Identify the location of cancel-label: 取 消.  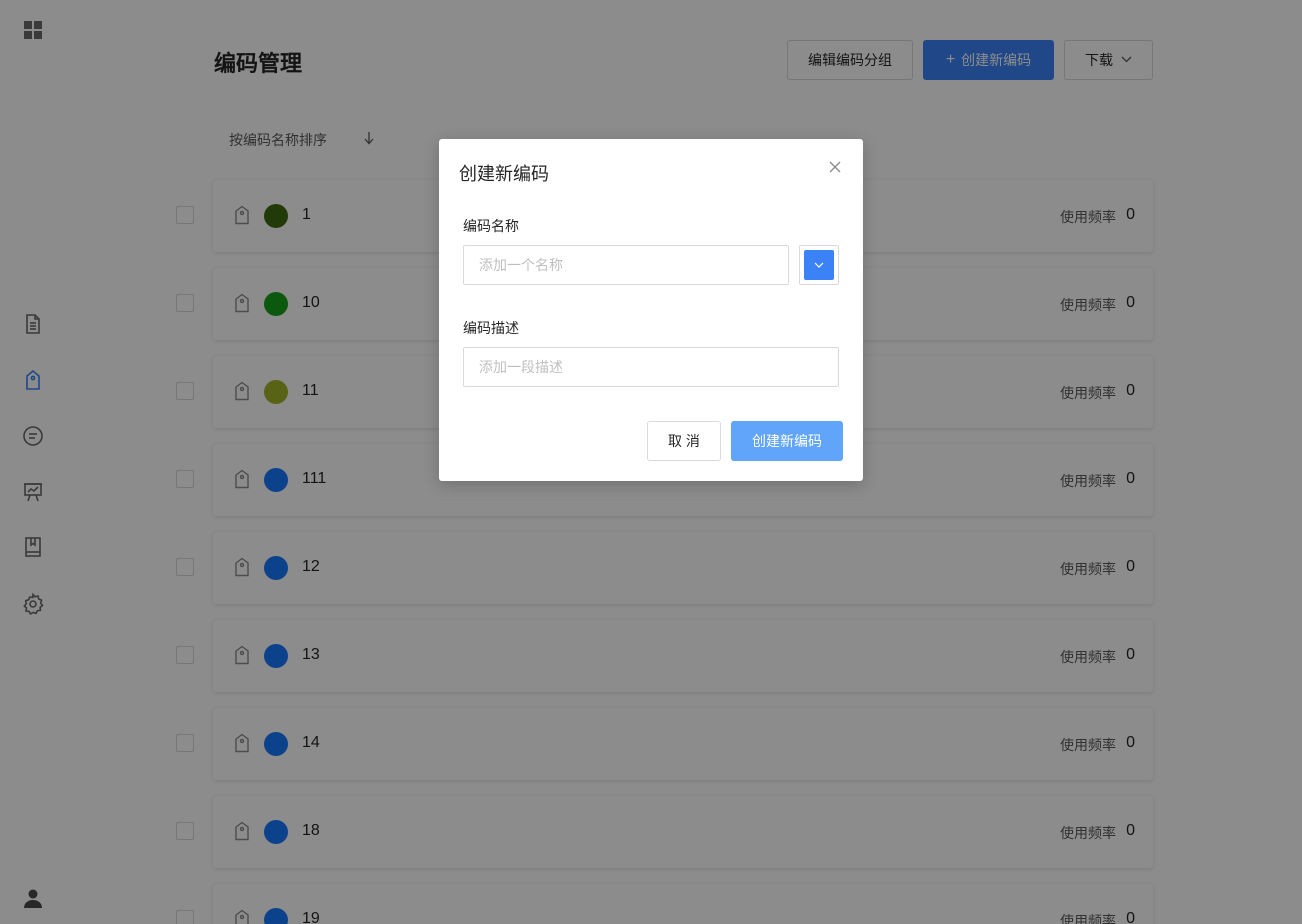
(684, 441).